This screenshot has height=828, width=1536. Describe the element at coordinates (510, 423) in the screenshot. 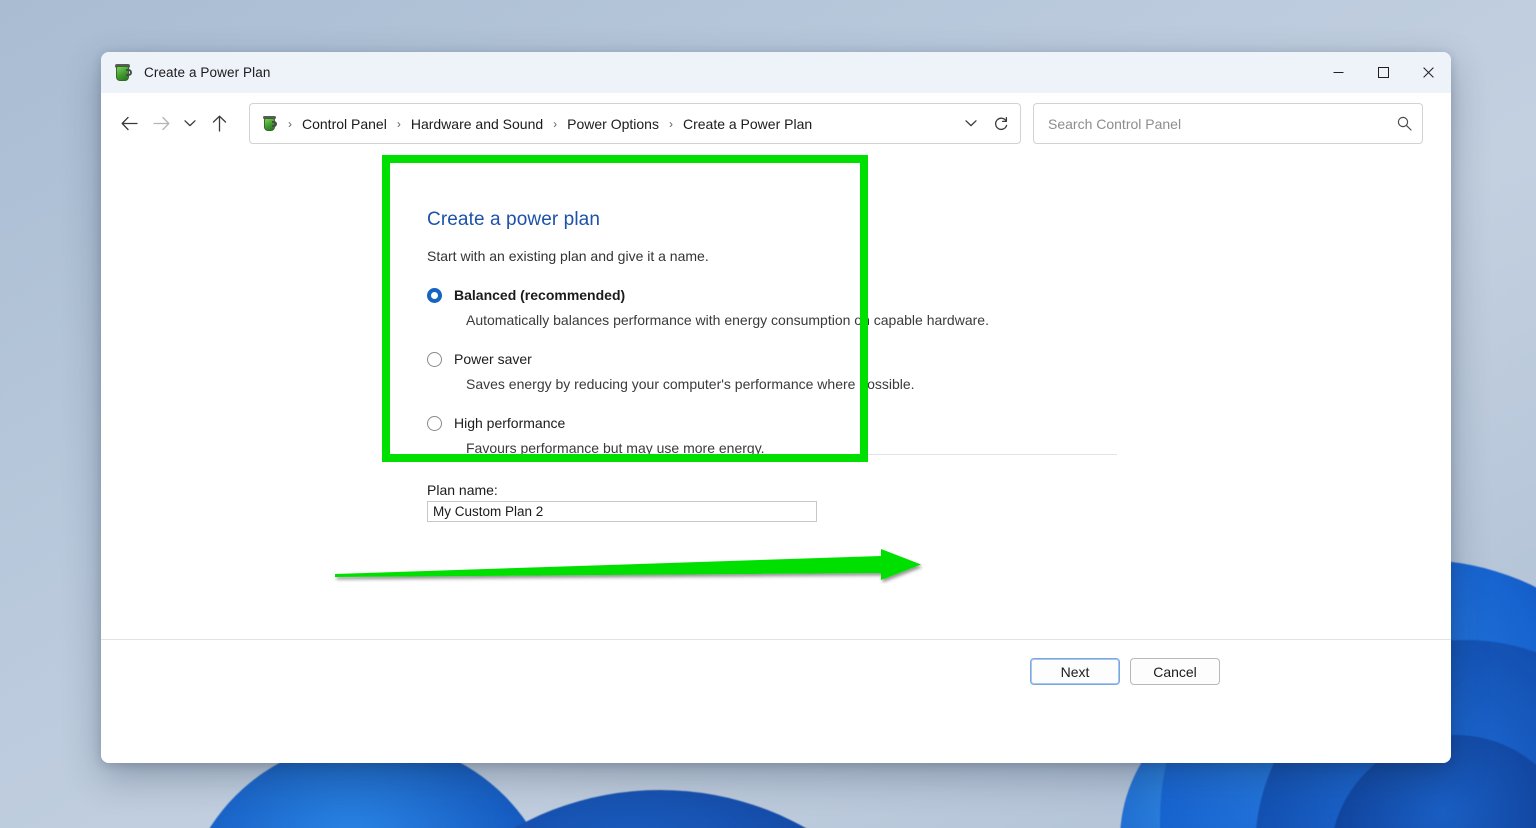

I see `radio-label-high-performance: High performance` at that location.